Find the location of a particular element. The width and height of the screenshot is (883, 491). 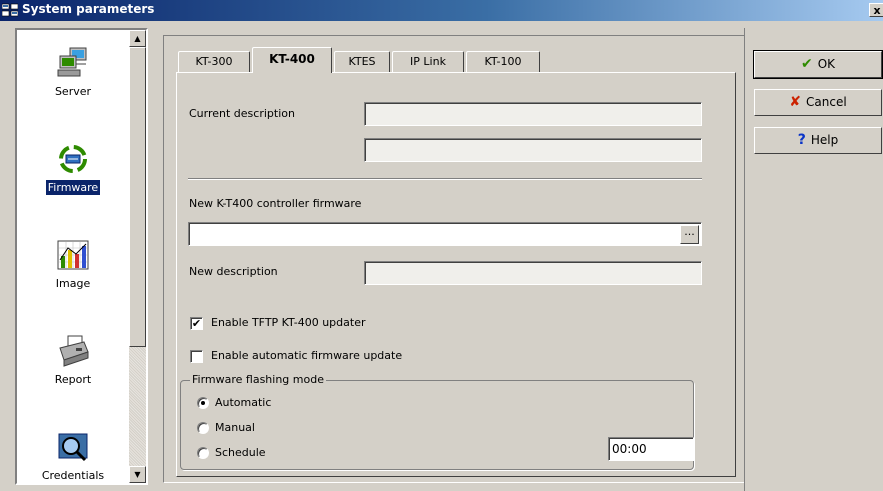

current-description-label: Current description is located at coordinates (242, 113).